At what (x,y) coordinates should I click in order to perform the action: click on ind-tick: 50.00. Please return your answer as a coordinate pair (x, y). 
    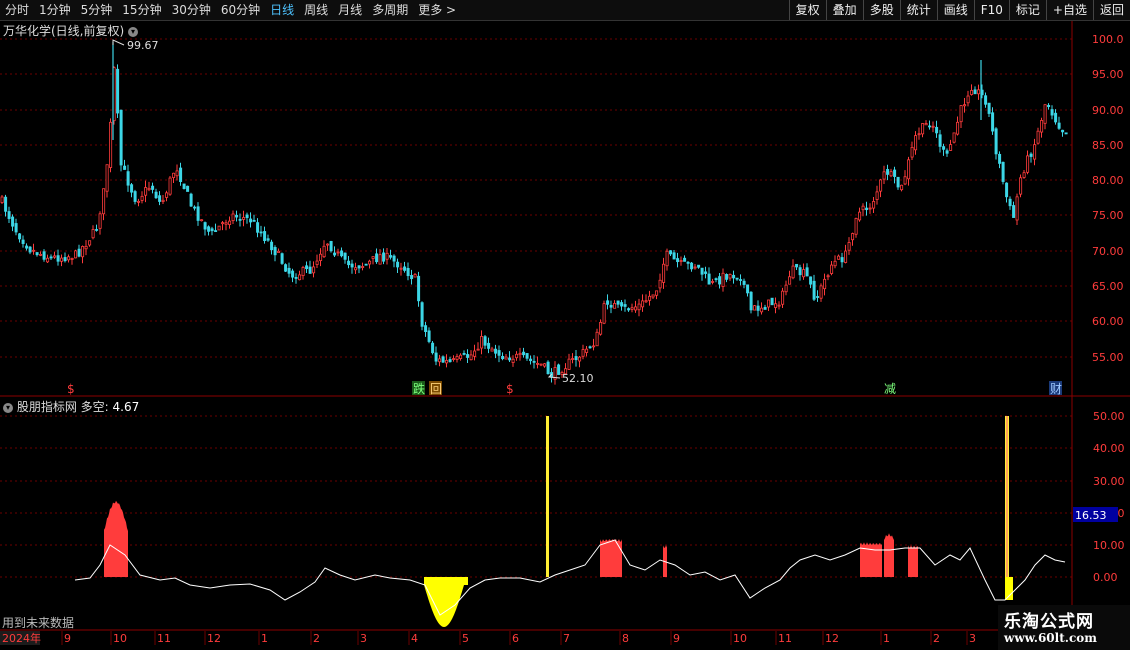
    Looking at the image, I should click on (1109, 416).